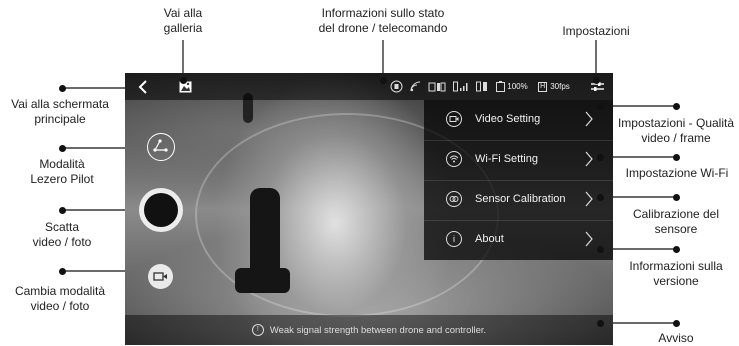  What do you see at coordinates (560, 86) in the screenshot?
I see `fps-value: 30fps` at bounding box center [560, 86].